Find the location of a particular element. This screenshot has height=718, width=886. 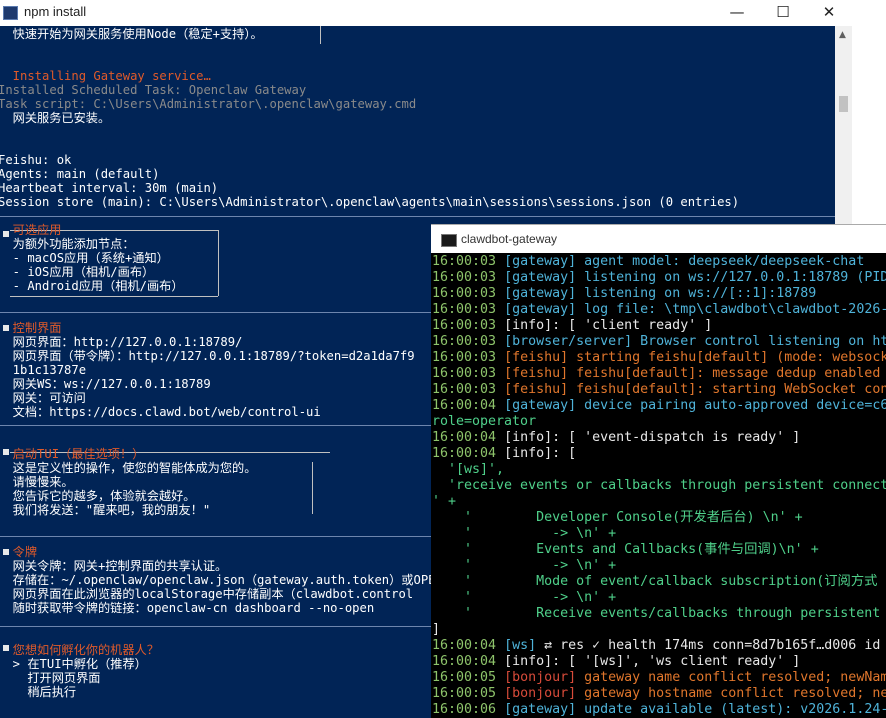

log-message: starting feishu[default] (mode: websock is located at coordinates (727, 357).